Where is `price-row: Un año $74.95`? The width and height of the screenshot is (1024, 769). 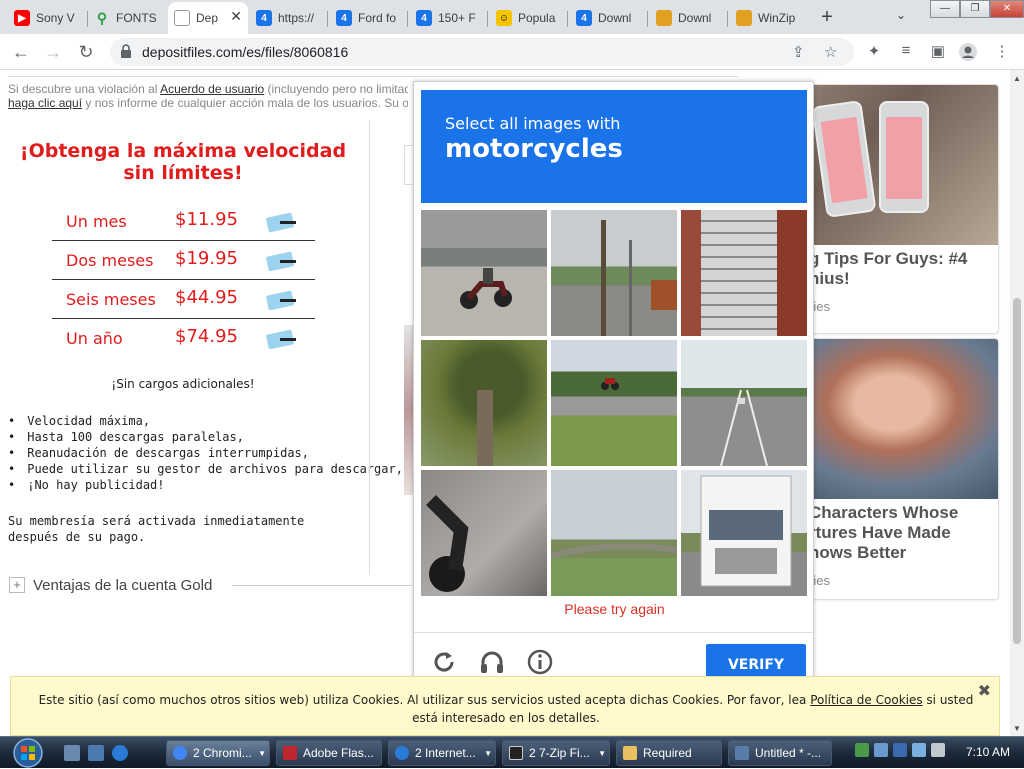
price-row: Un año $74.95 is located at coordinates (183, 338).